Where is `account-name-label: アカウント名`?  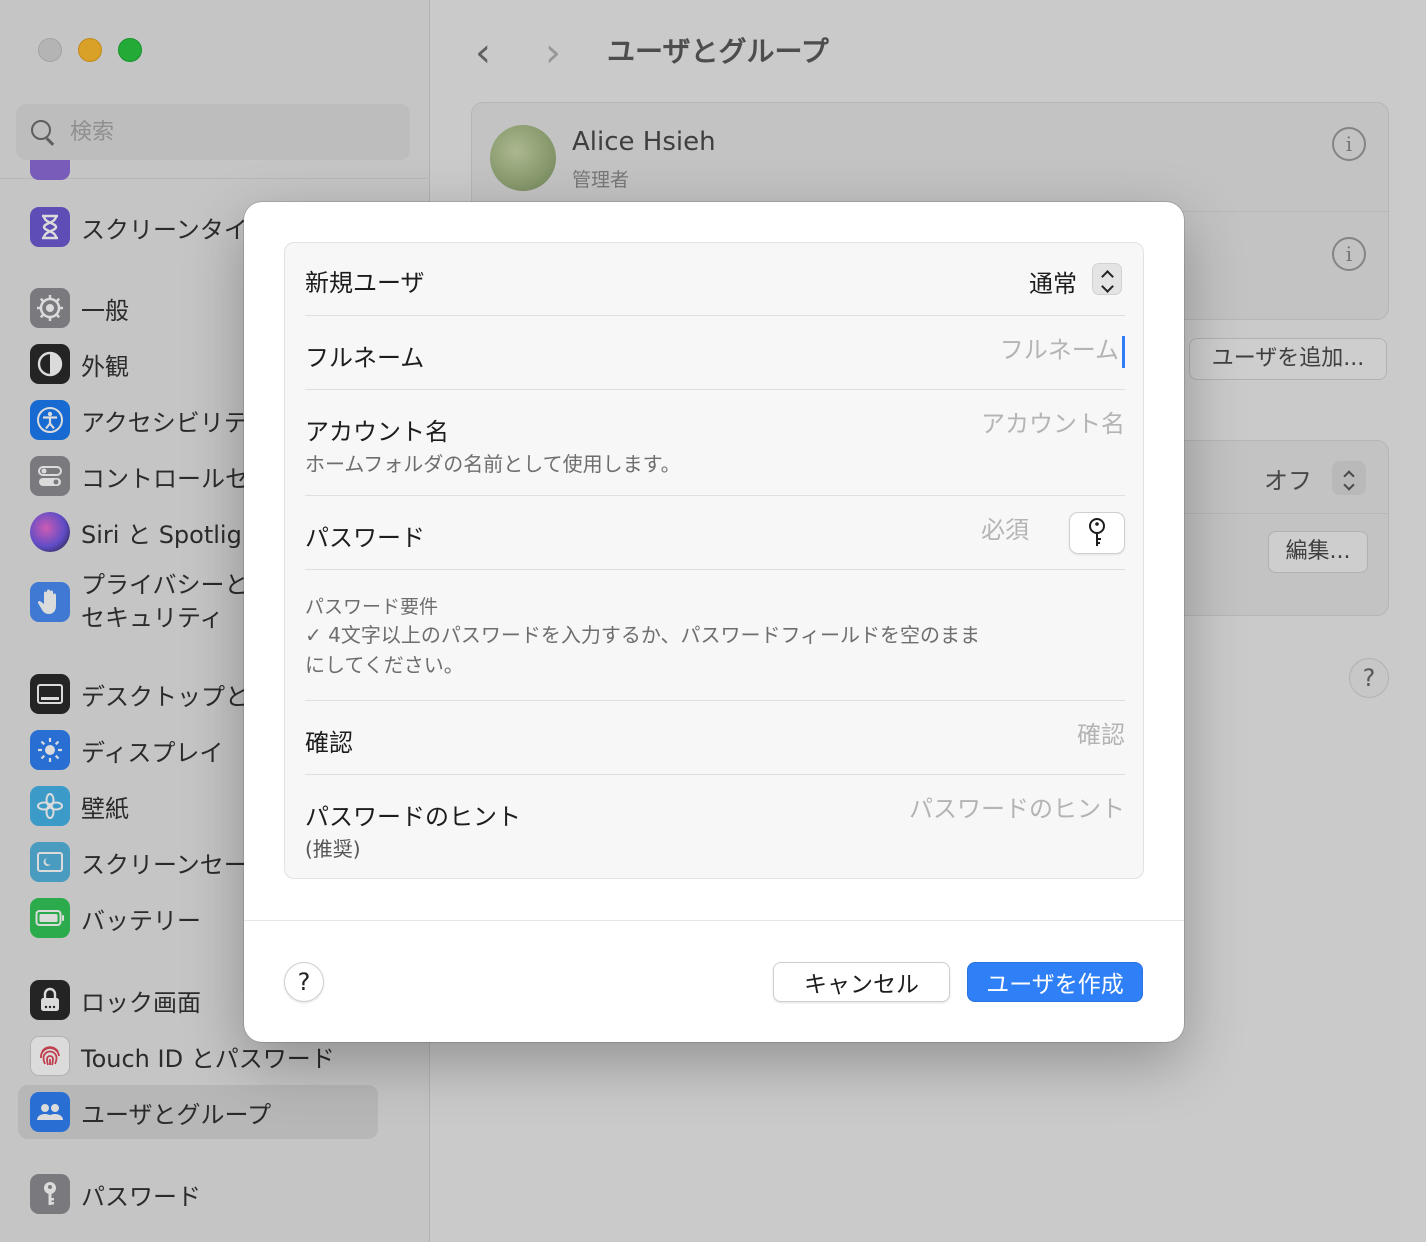 account-name-label: アカウント名 is located at coordinates (377, 432).